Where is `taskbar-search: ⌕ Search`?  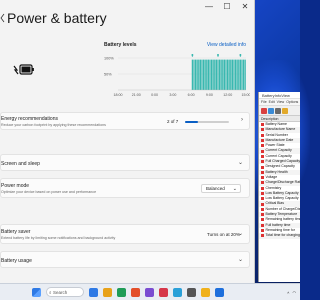 taskbar-search: ⌕ Search is located at coordinates (65, 292).